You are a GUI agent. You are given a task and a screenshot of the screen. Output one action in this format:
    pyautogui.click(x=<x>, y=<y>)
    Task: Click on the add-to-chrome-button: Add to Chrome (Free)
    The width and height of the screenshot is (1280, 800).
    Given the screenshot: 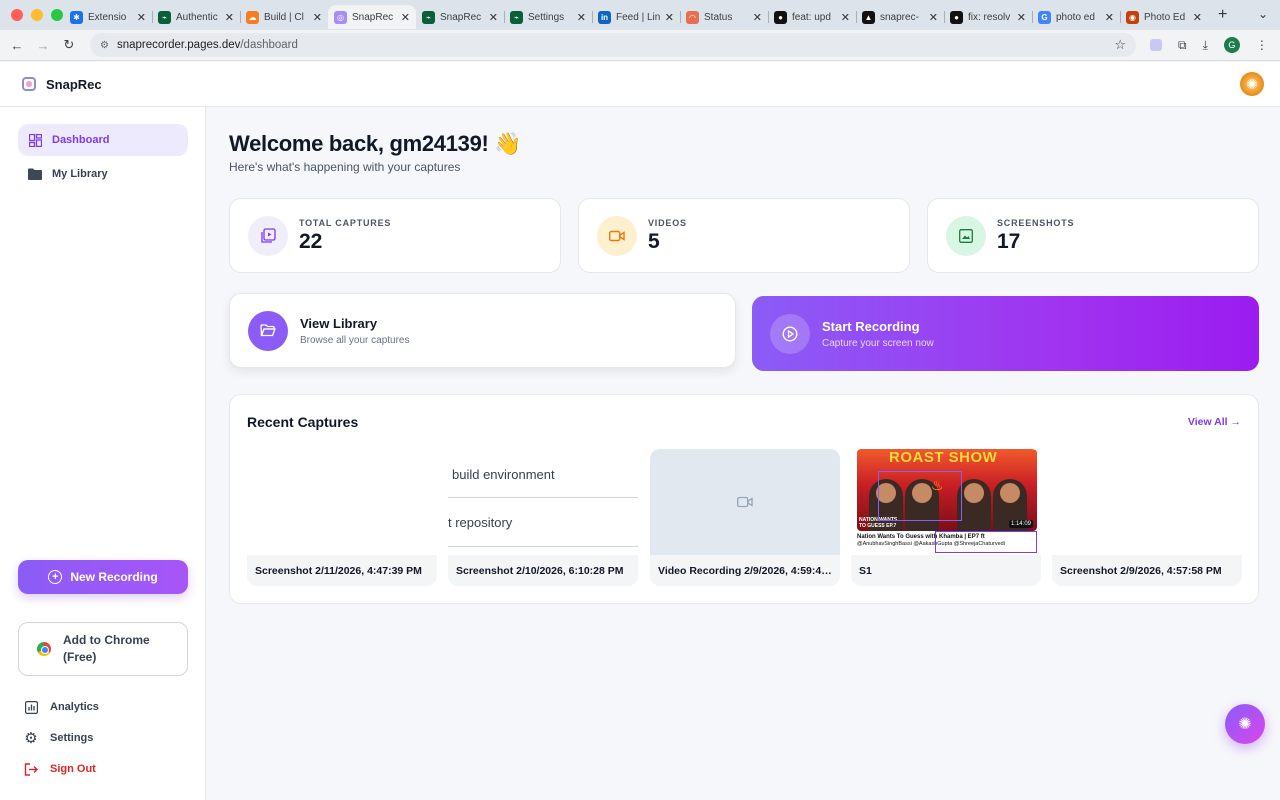 What is the action you would take?
    pyautogui.click(x=103, y=649)
    